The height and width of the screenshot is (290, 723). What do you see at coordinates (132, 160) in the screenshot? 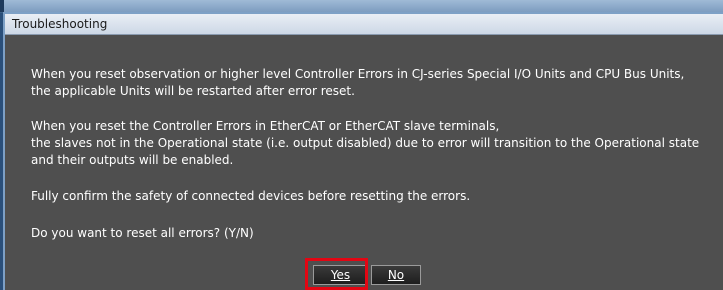
I see `message-line-5: and their outputs will be enabled.` at bounding box center [132, 160].